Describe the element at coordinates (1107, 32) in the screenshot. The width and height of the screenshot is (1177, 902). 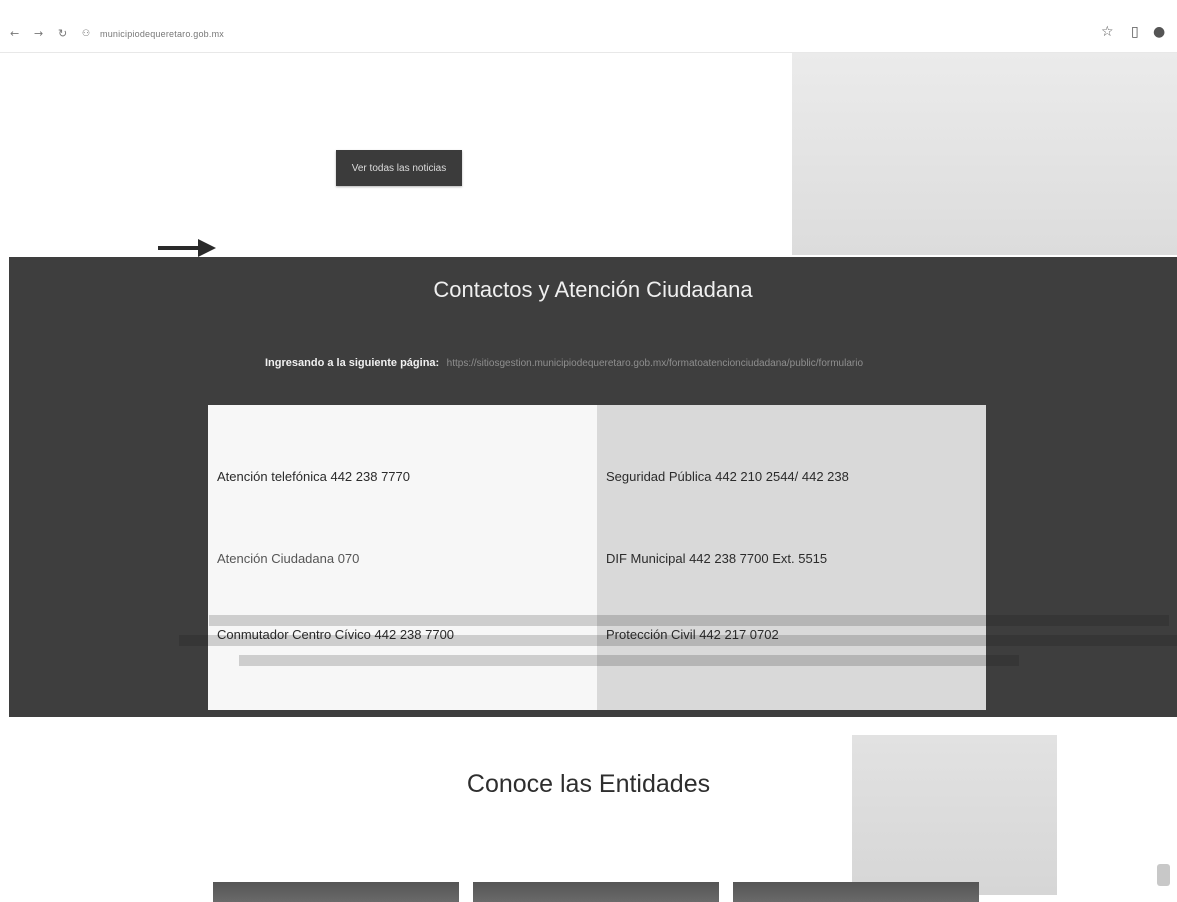
I see `bookmark-star-icon: ☆` at that location.